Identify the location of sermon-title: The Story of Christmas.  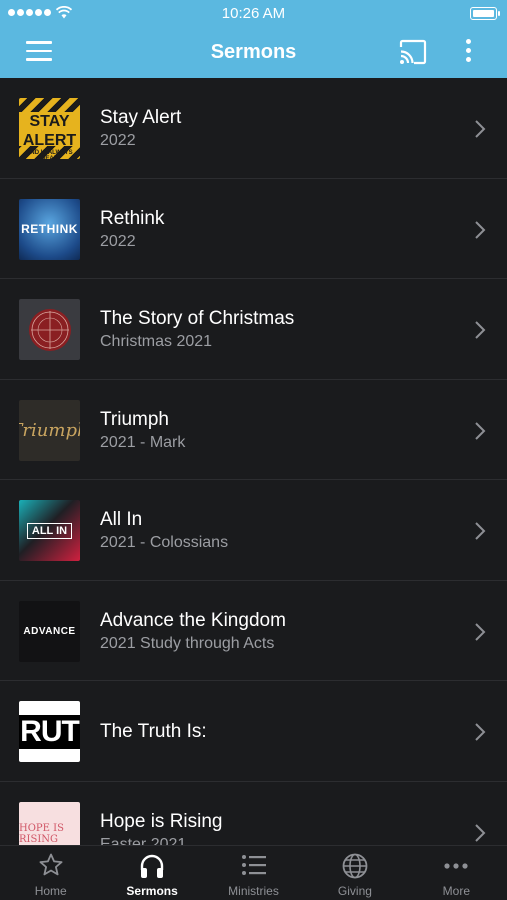
(197, 318).